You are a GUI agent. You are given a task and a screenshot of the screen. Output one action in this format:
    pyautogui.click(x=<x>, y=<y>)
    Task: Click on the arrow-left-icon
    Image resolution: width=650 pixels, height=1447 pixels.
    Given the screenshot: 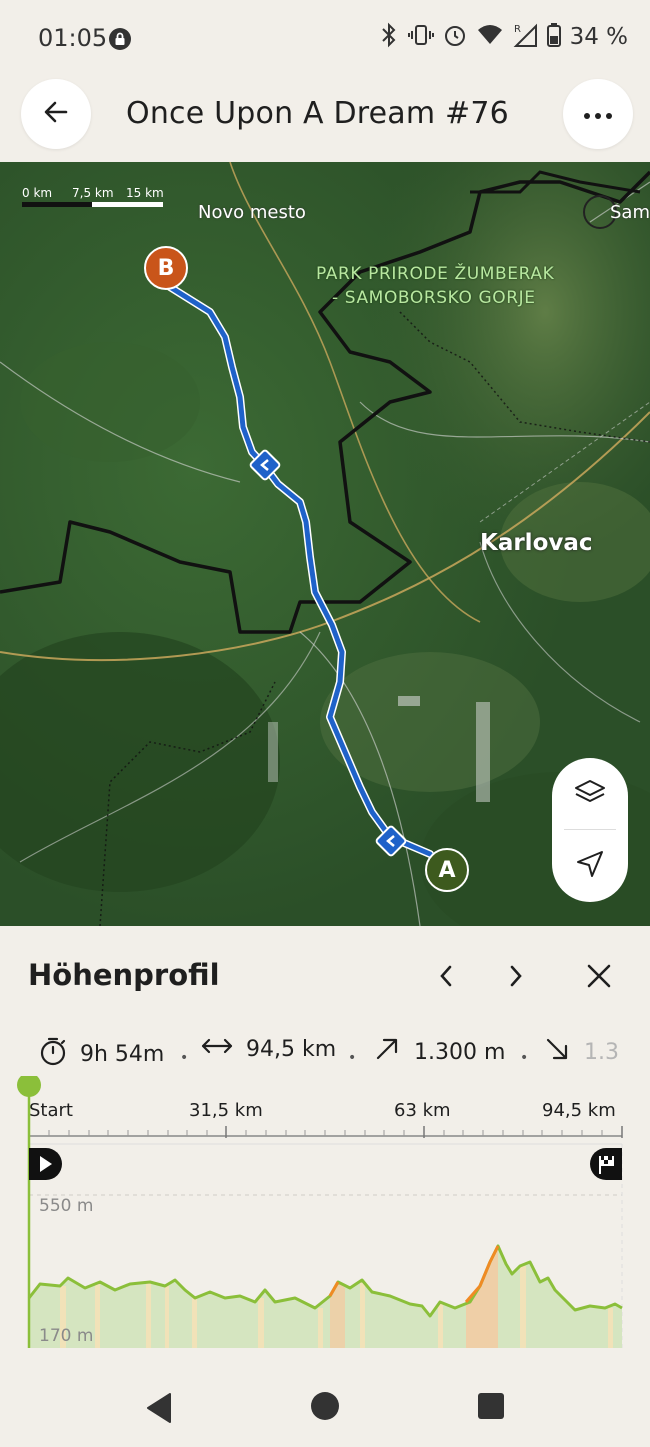 What is the action you would take?
    pyautogui.click(x=56, y=114)
    